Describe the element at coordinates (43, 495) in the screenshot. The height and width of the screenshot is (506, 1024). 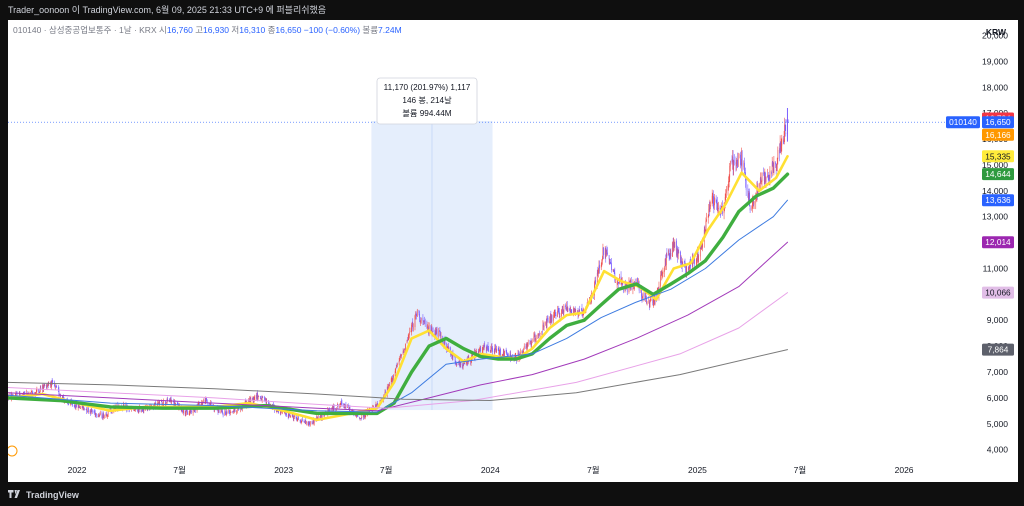
I see `tradingview-logo: TradingView` at that location.